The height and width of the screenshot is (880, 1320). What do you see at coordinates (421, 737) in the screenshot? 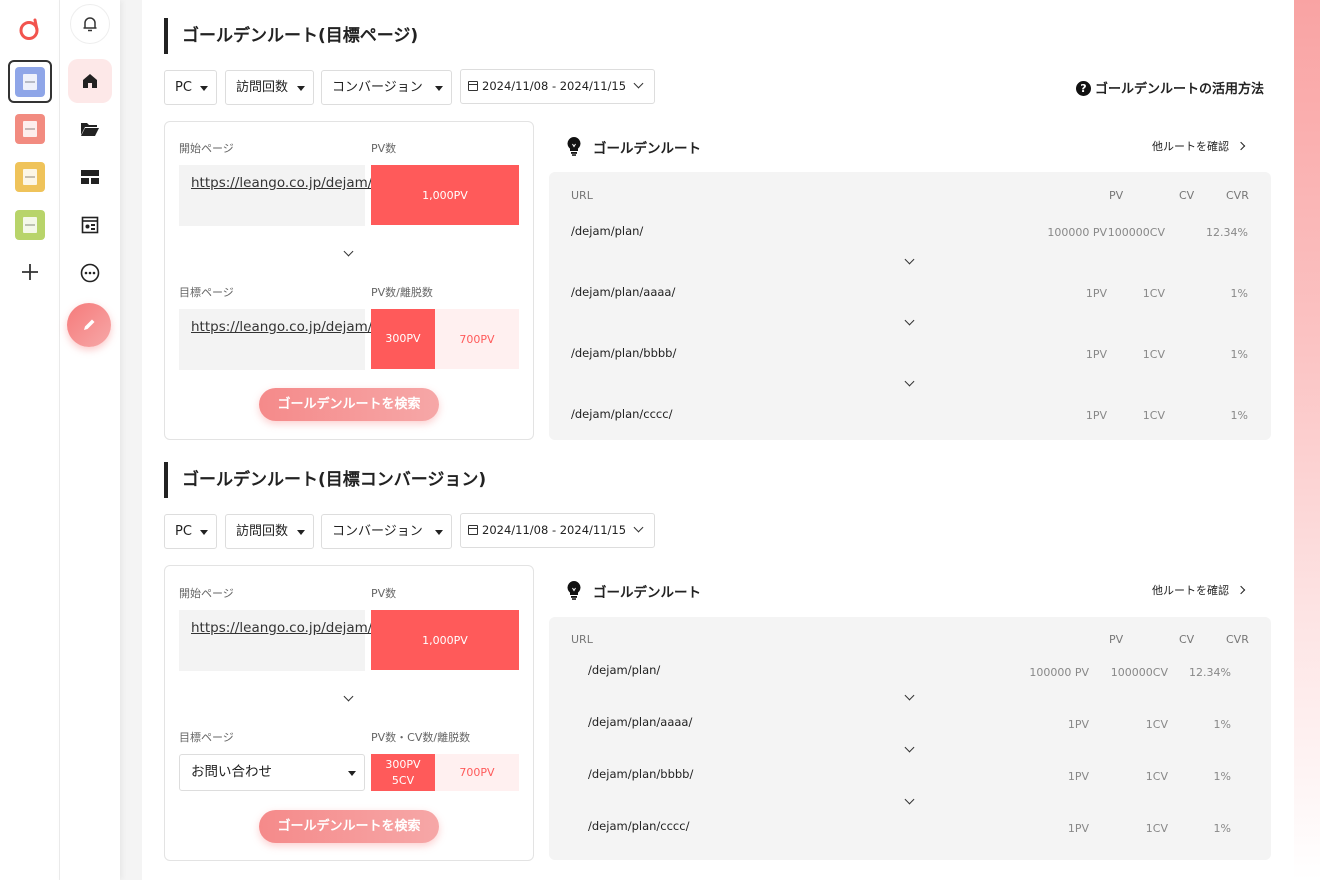
I see `goal-stat-label: PV数・CV数/離脱数` at bounding box center [421, 737].